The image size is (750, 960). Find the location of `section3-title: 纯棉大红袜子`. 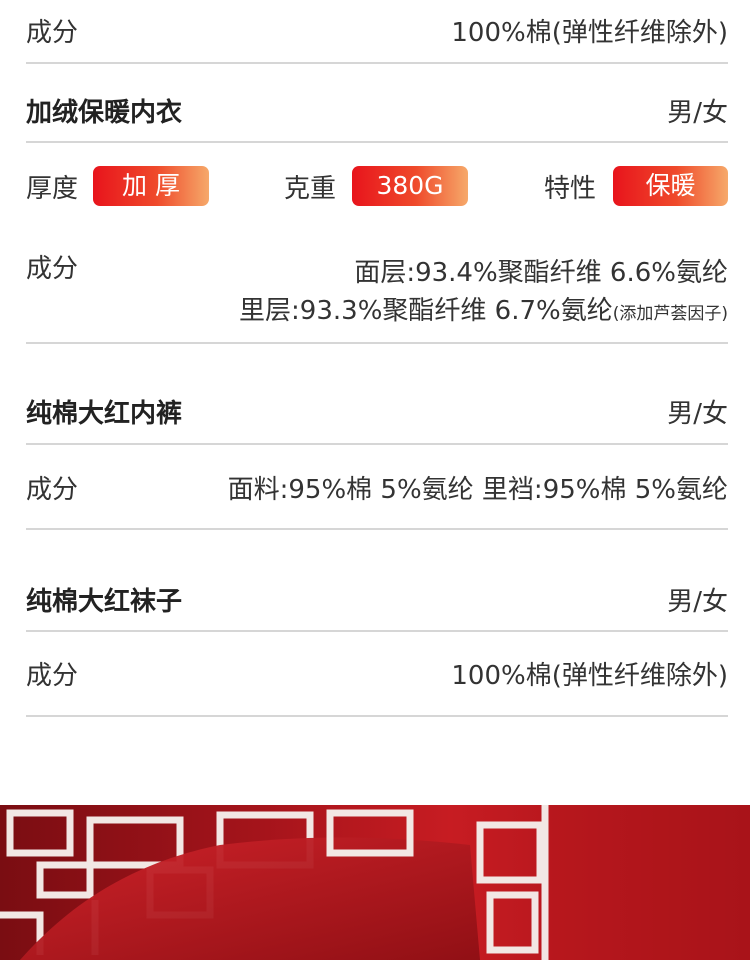

section3-title: 纯棉大红袜子 is located at coordinates (104, 602).